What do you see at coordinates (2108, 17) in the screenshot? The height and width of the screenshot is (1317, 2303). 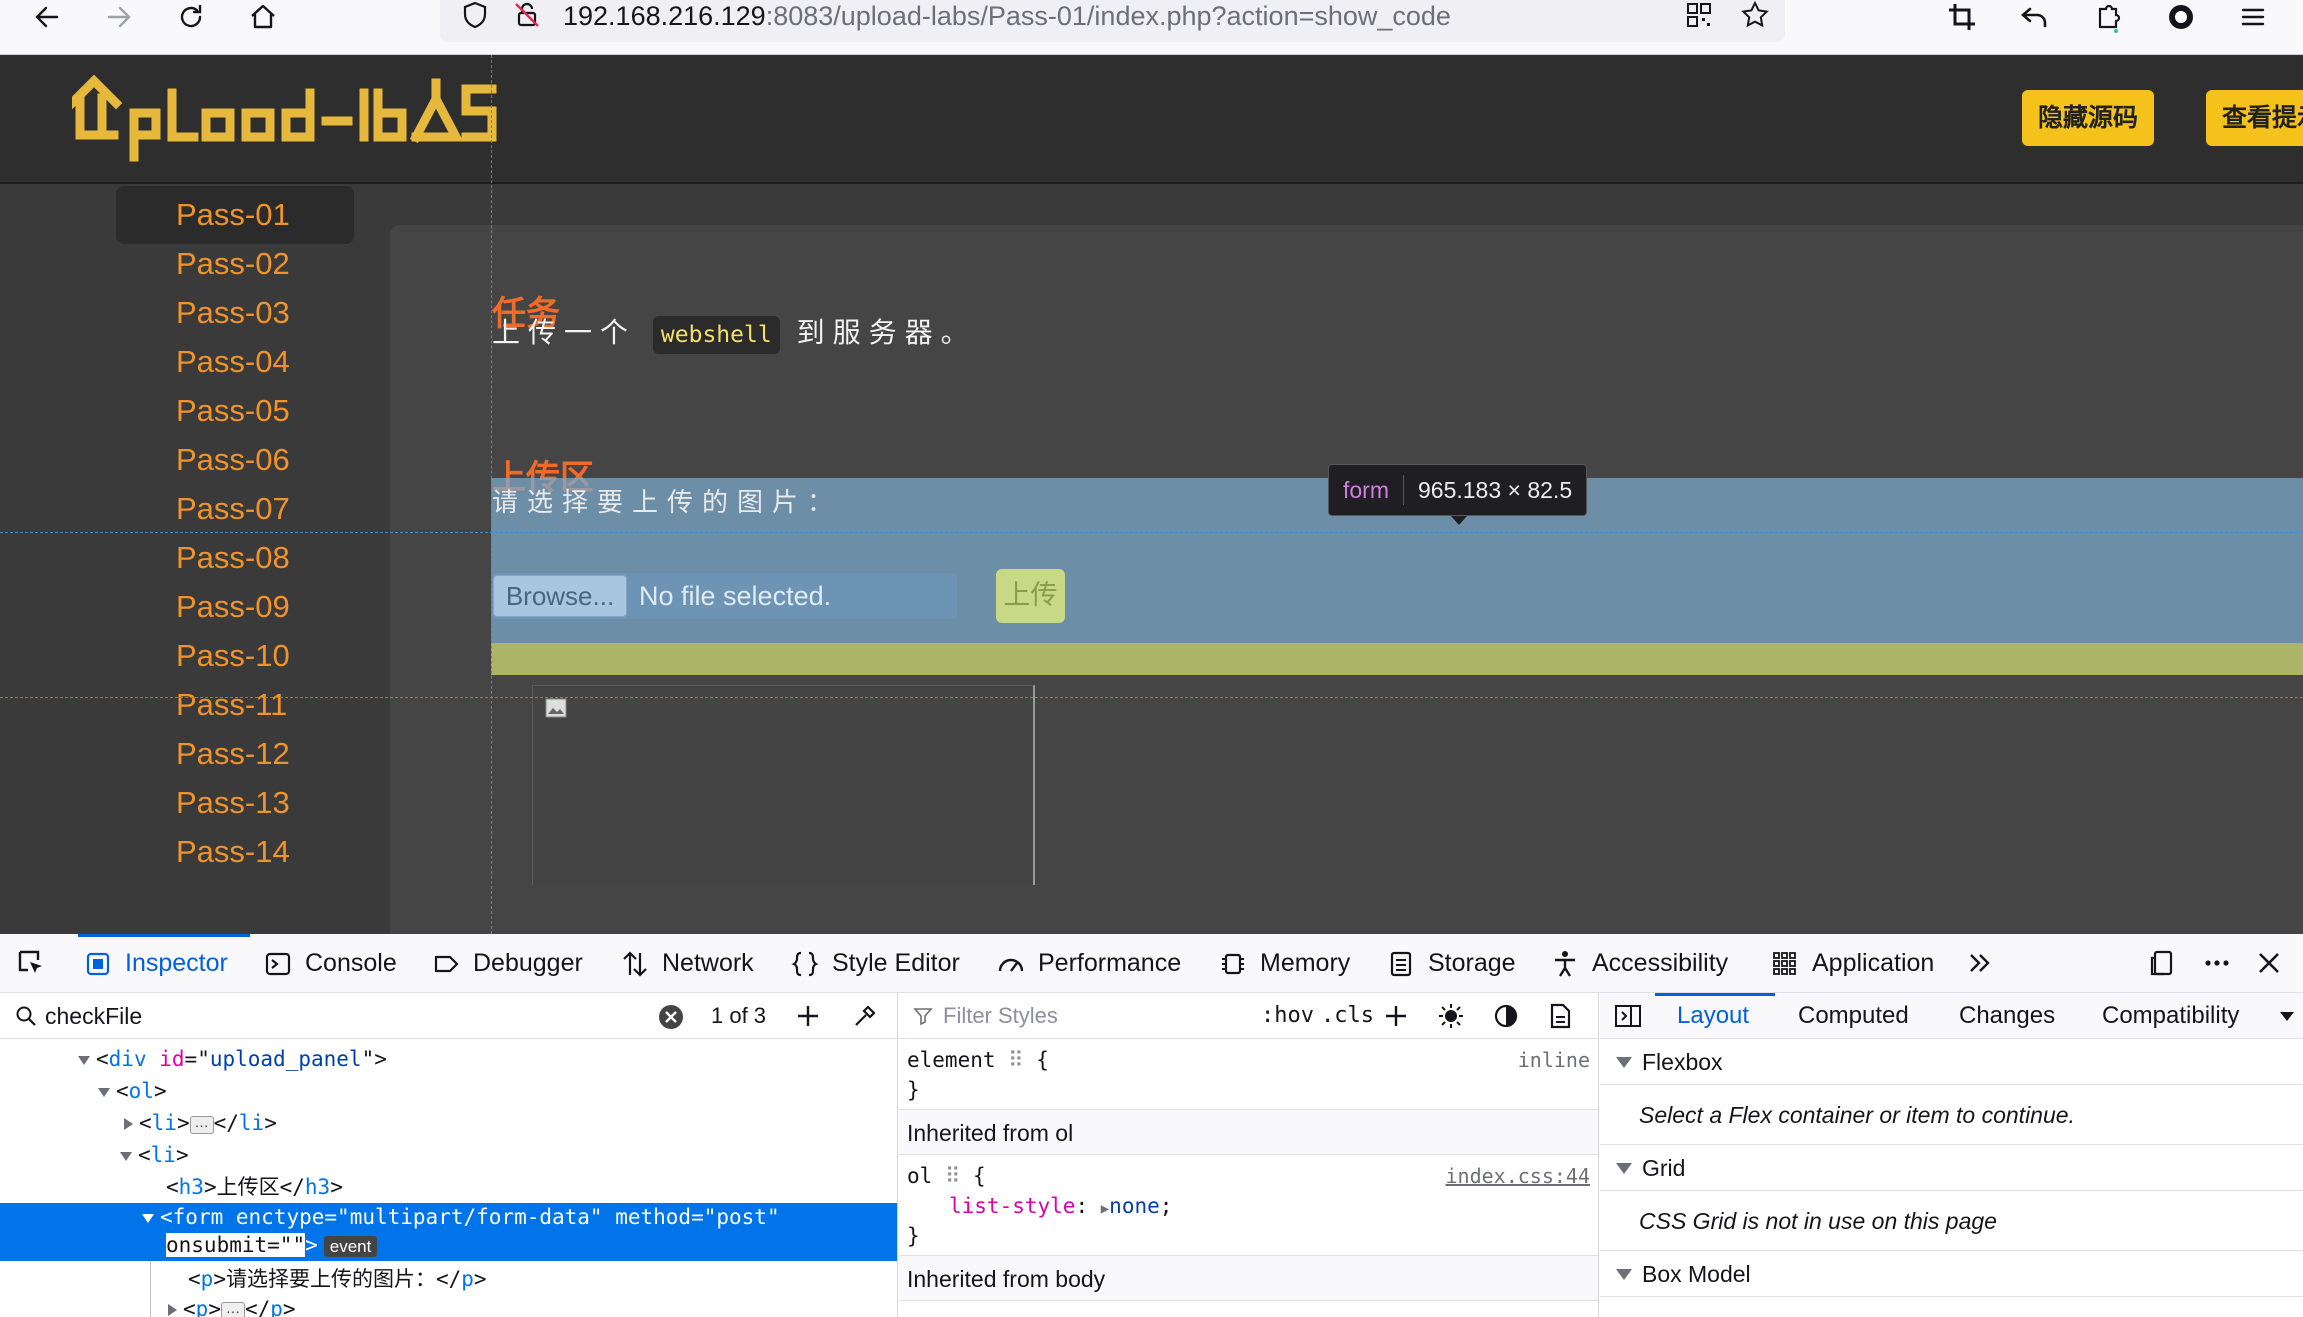 I see `extensions-icon` at bounding box center [2108, 17].